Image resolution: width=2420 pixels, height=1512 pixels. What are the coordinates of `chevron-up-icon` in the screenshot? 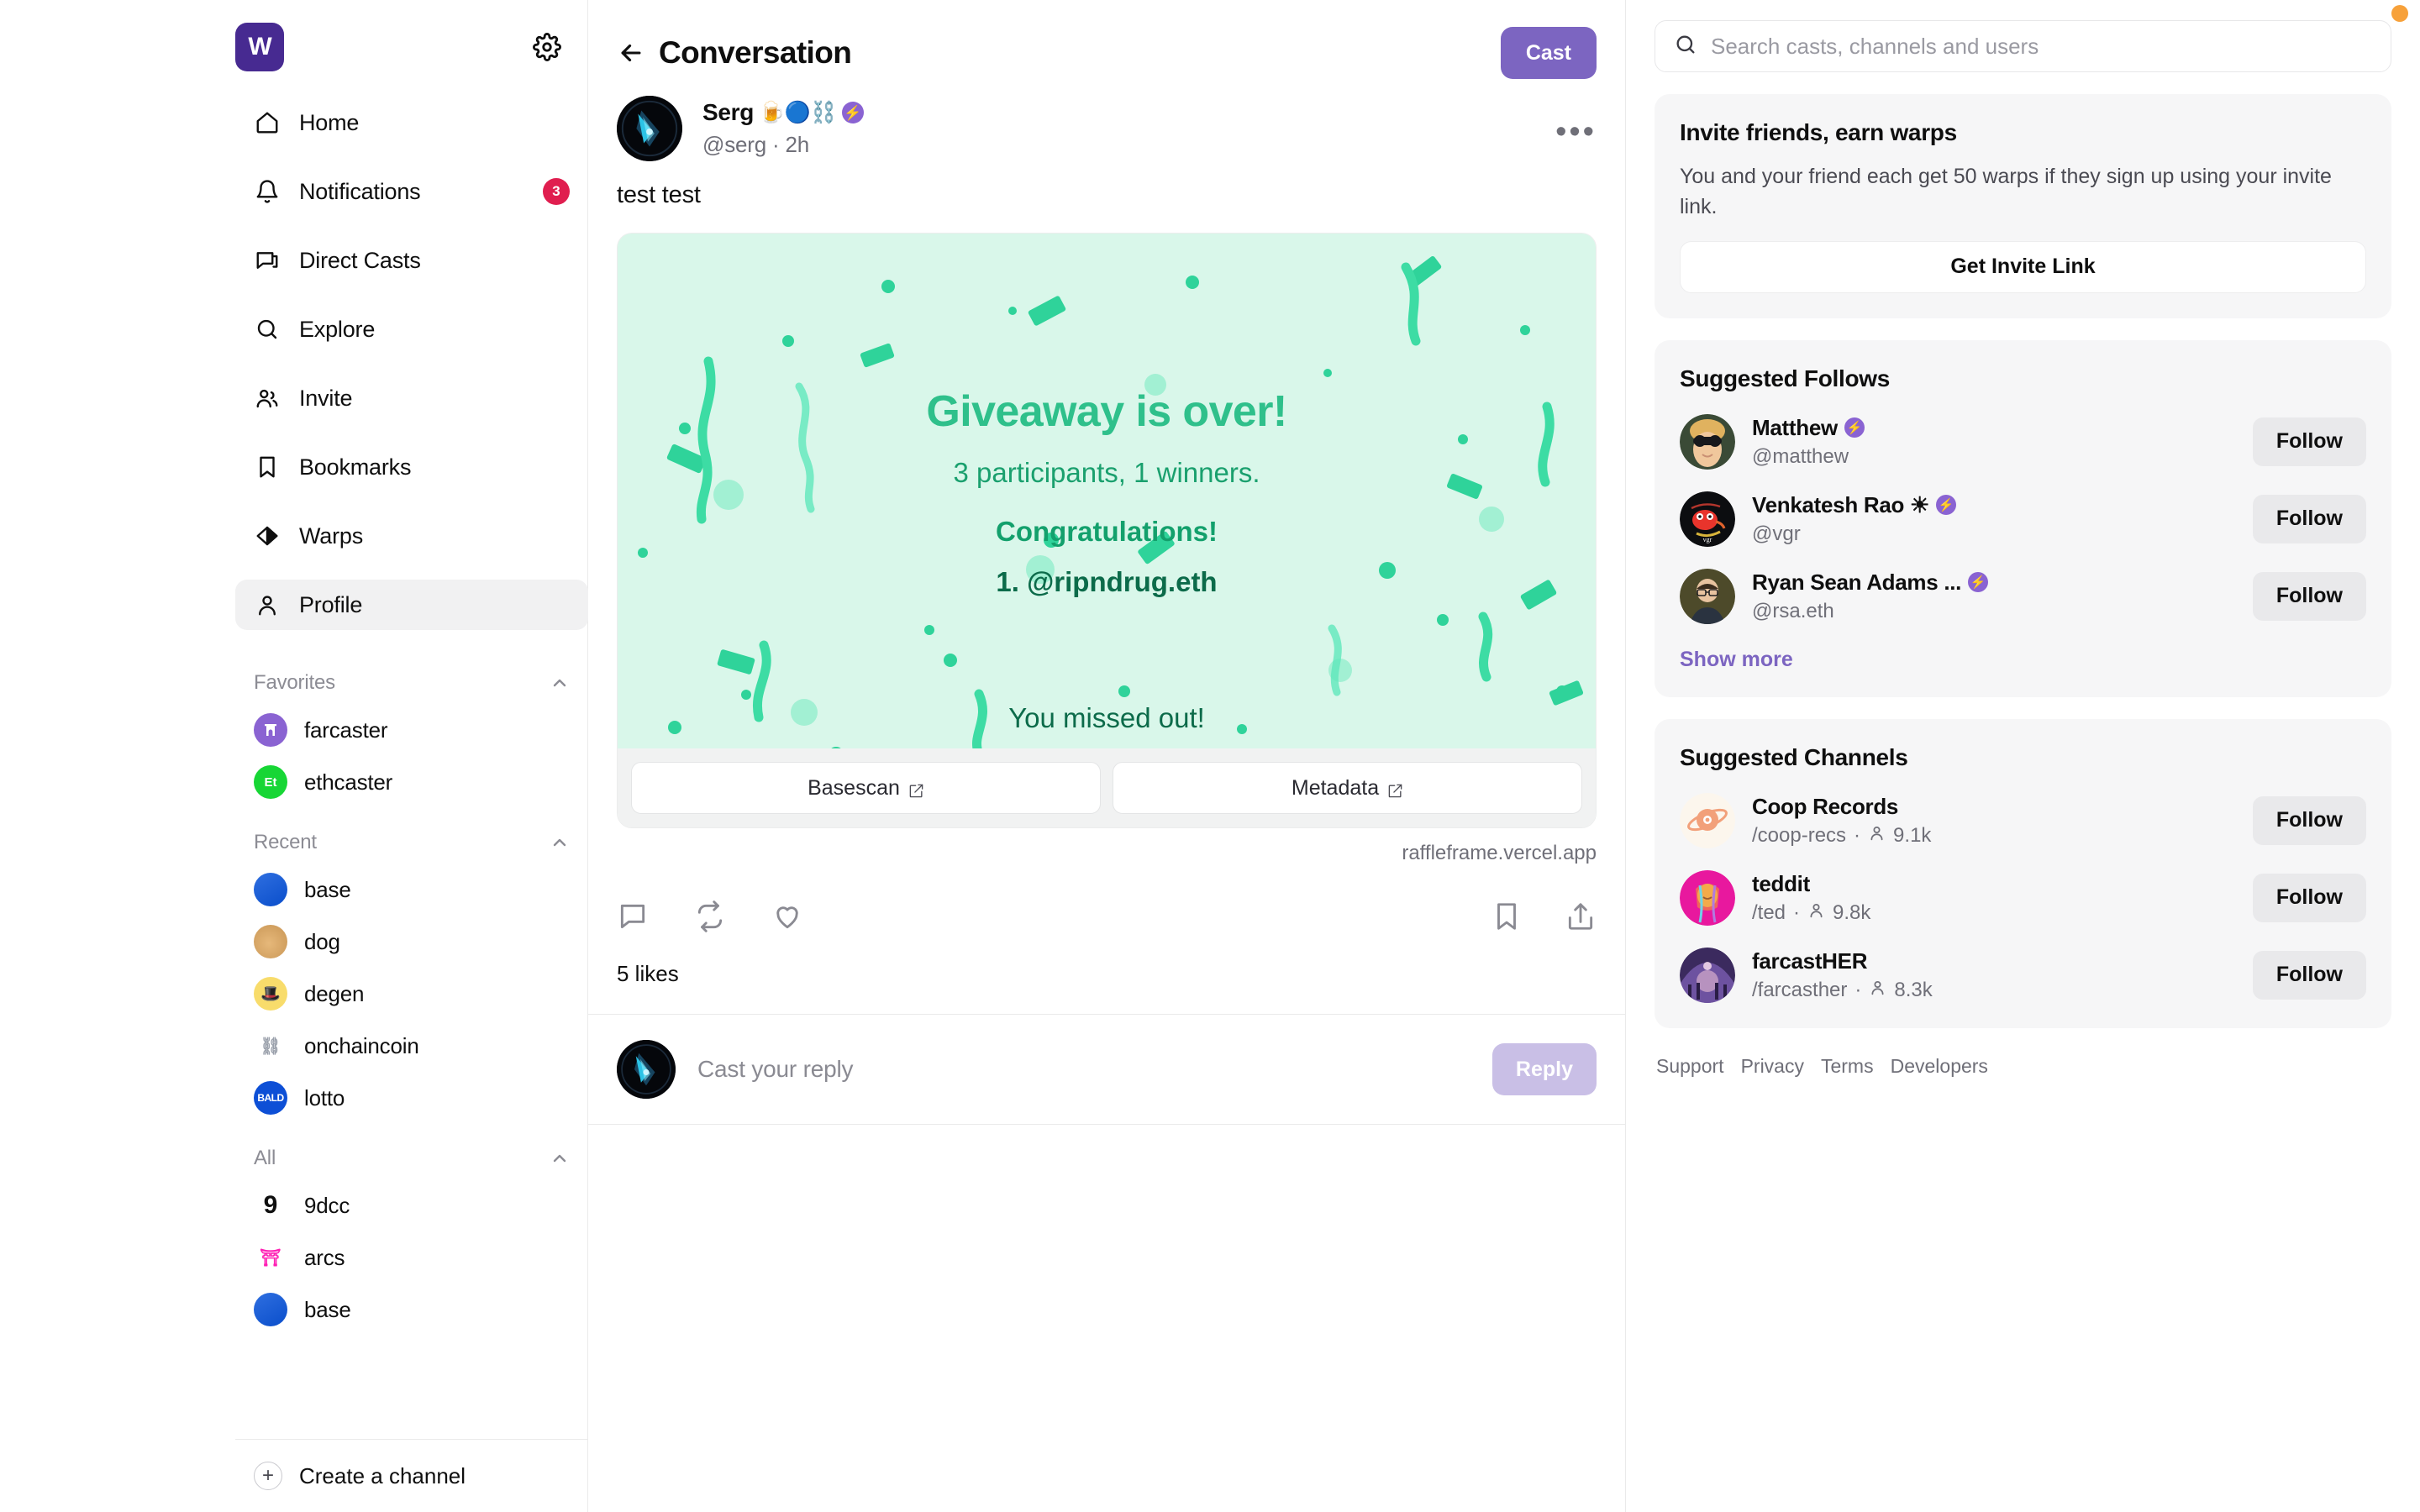 It's located at (560, 683).